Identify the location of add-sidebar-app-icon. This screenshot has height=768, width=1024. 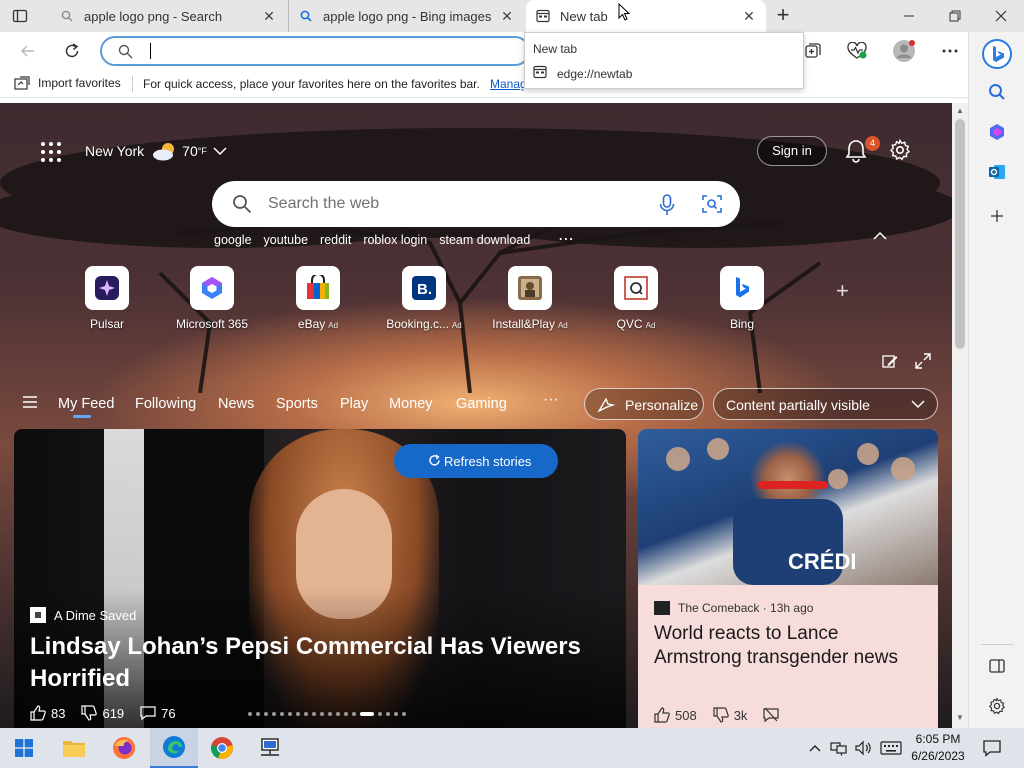
(997, 216).